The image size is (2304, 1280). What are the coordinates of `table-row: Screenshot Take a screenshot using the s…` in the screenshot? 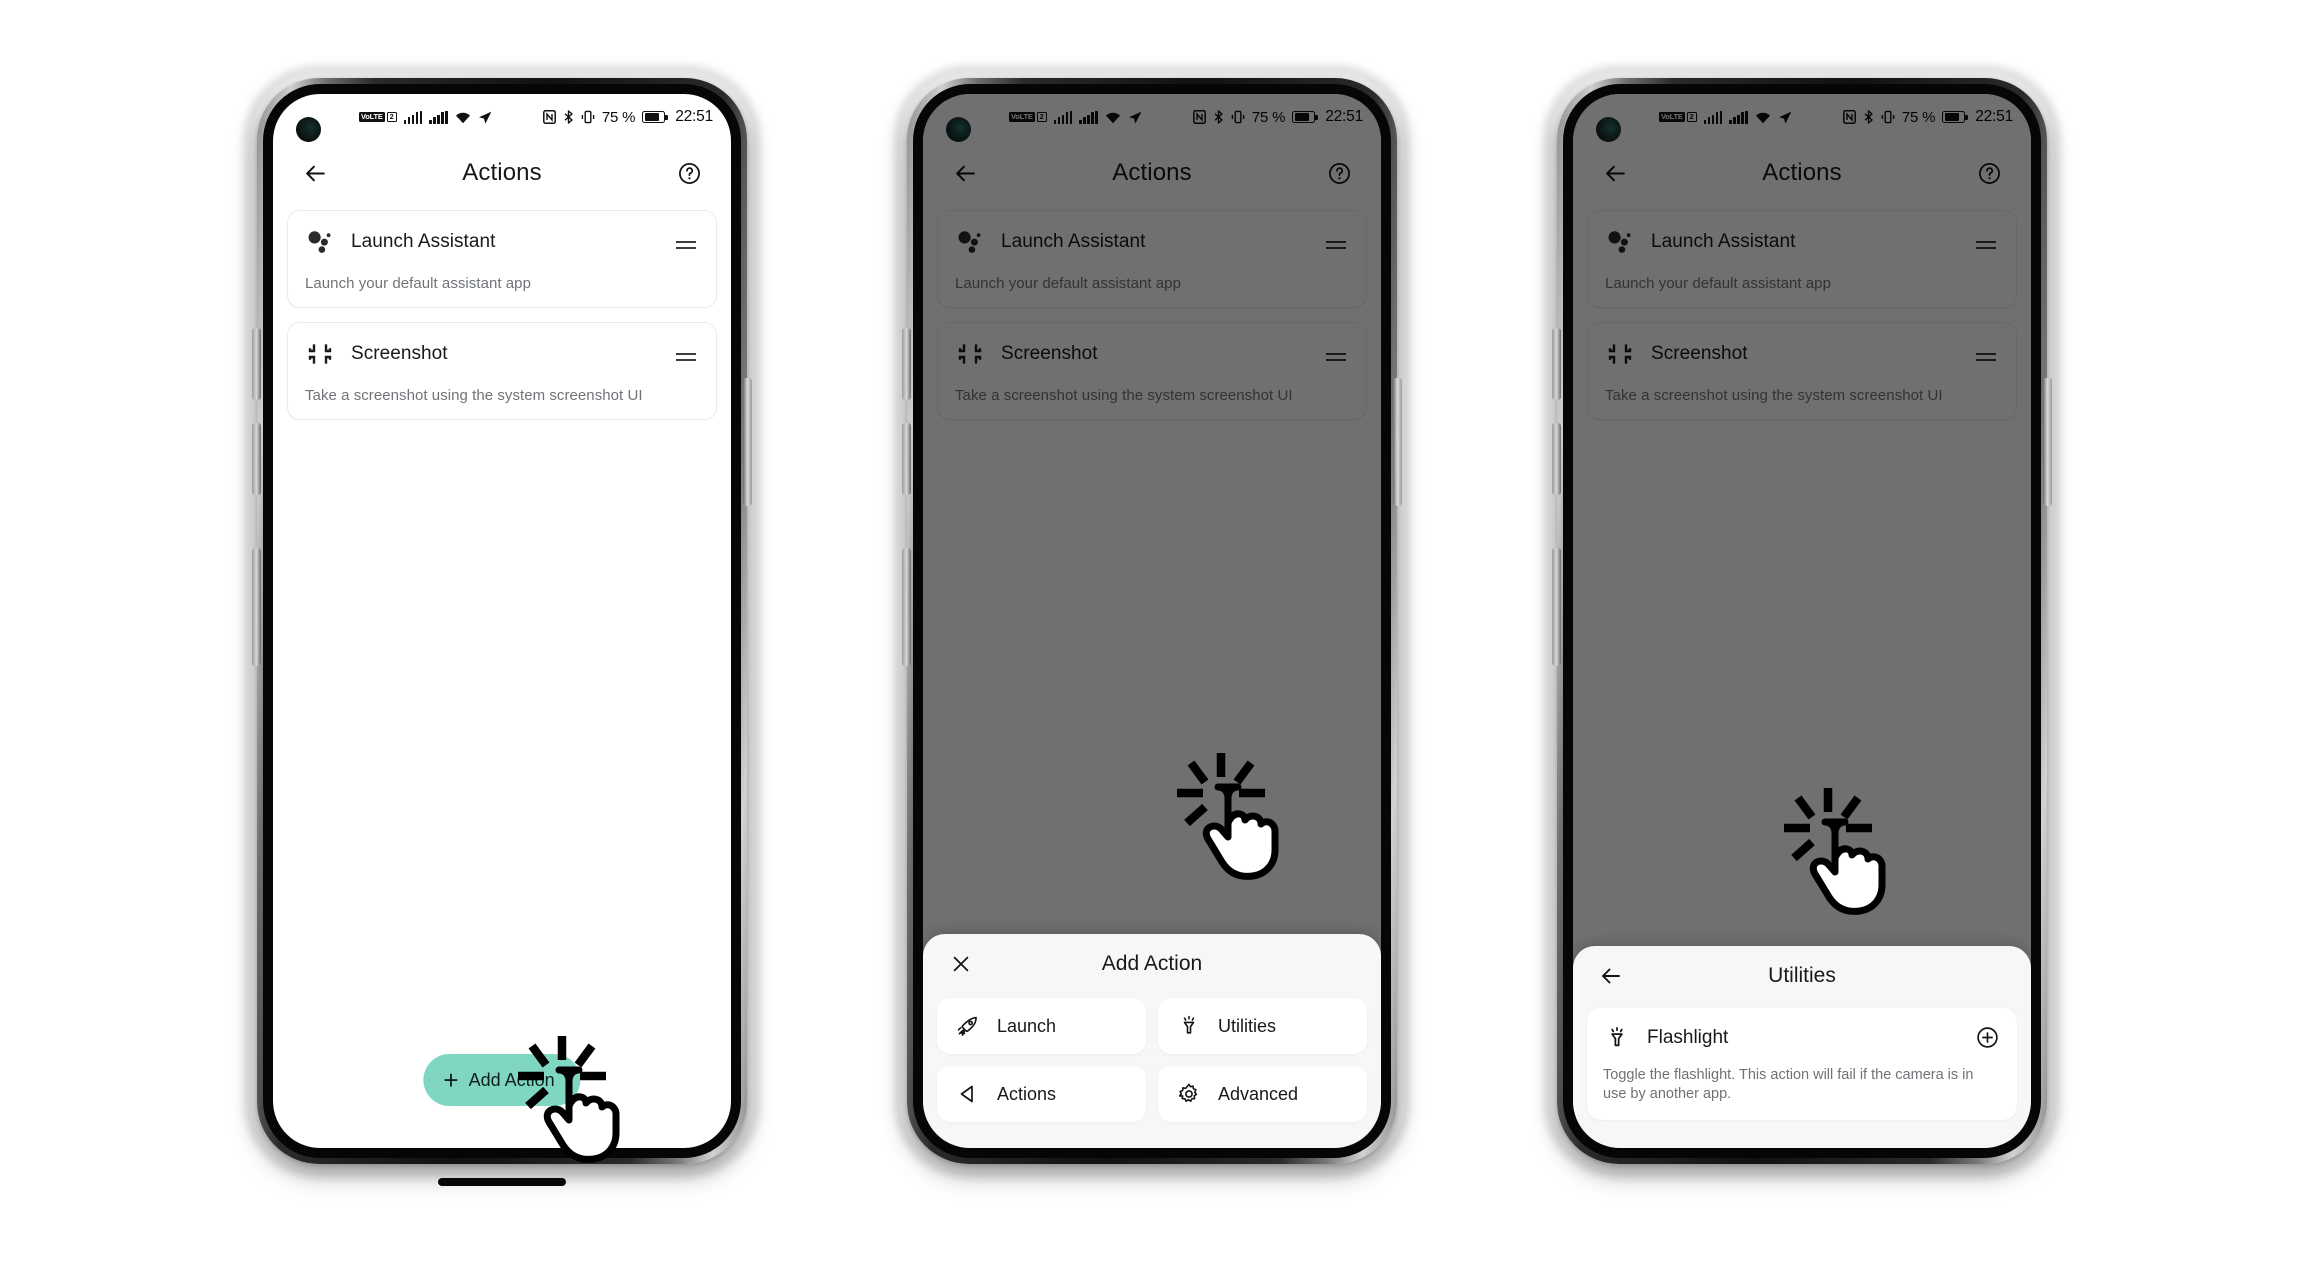 It's located at (502, 371).